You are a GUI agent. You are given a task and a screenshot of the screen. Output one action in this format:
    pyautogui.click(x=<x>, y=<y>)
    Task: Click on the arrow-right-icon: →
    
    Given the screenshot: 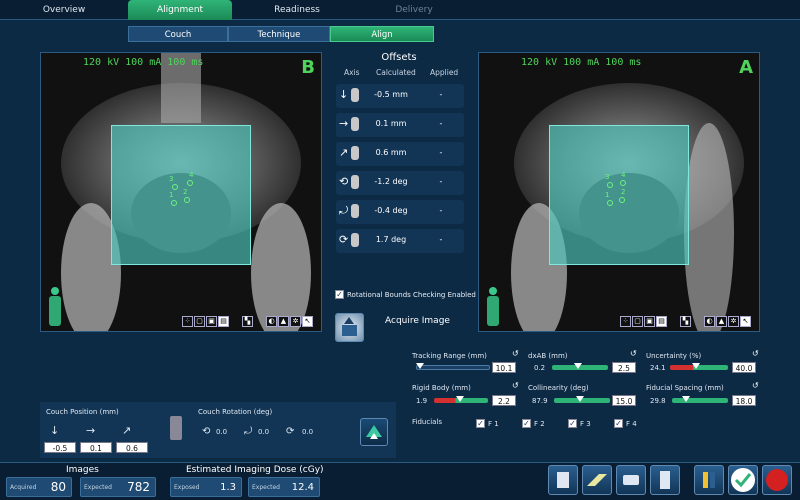 What is the action you would take?
    pyautogui.click(x=91, y=430)
    